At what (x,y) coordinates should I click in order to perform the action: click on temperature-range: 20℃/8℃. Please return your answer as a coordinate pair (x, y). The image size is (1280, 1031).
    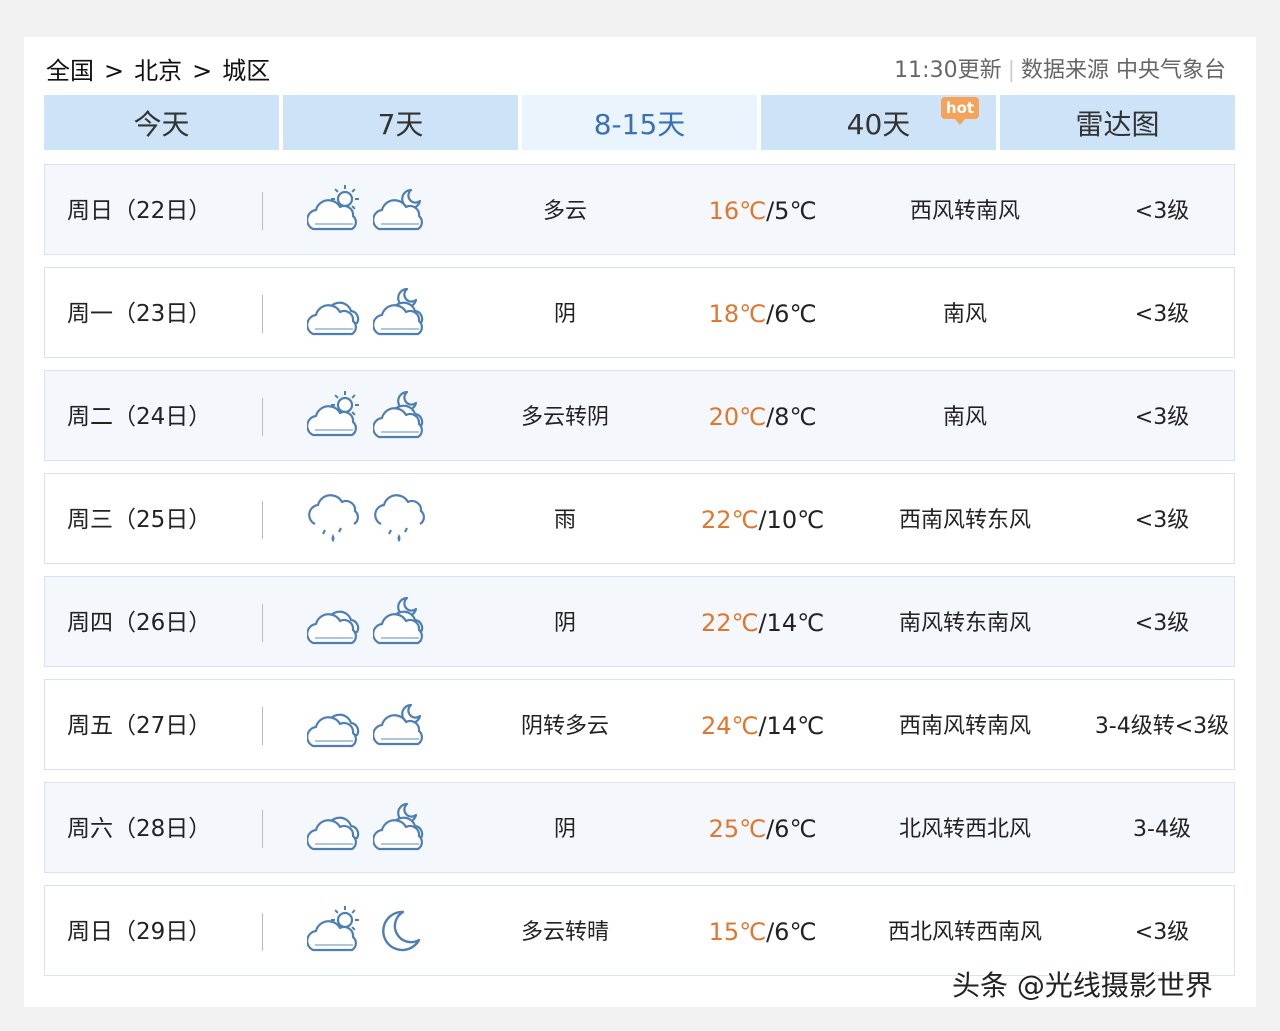
    Looking at the image, I should click on (762, 416).